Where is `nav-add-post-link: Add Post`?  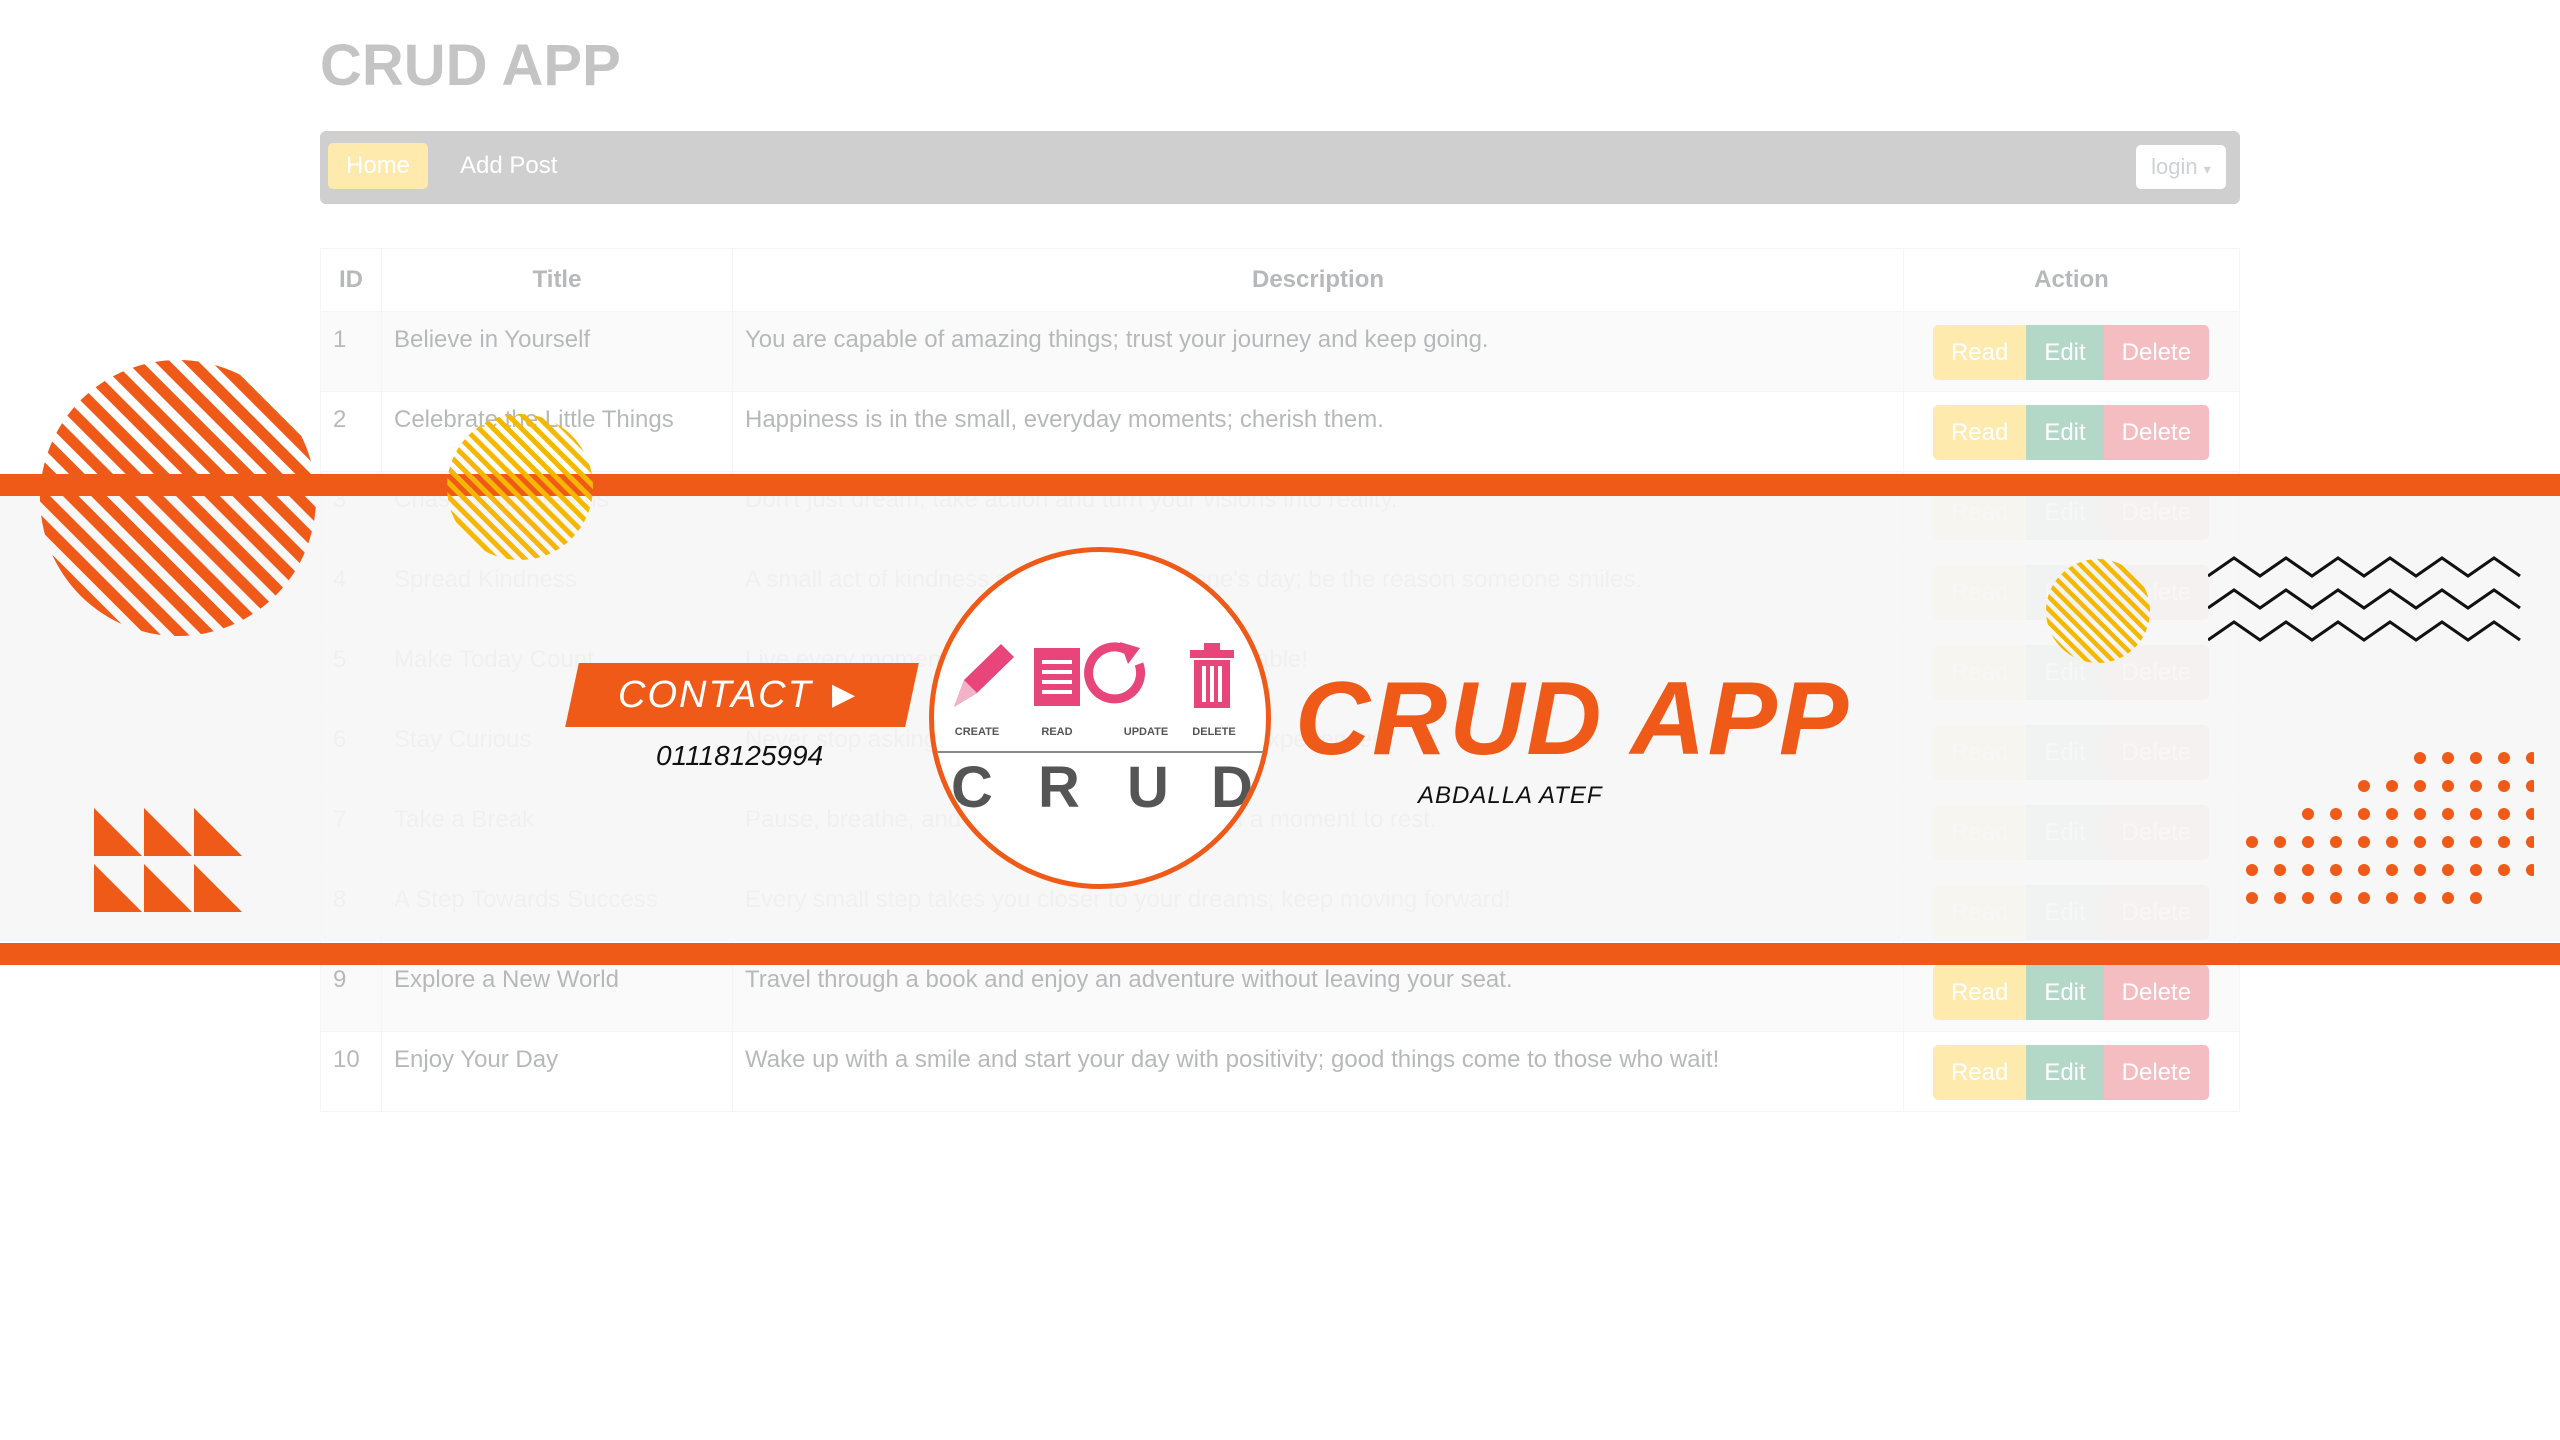 nav-add-post-link: Add Post is located at coordinates (508, 166).